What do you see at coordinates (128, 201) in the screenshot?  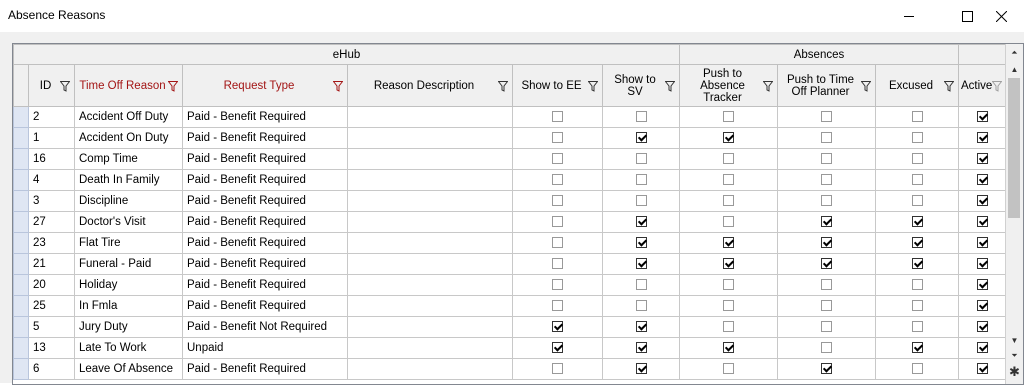 I see `cell-reason: Discipline` at bounding box center [128, 201].